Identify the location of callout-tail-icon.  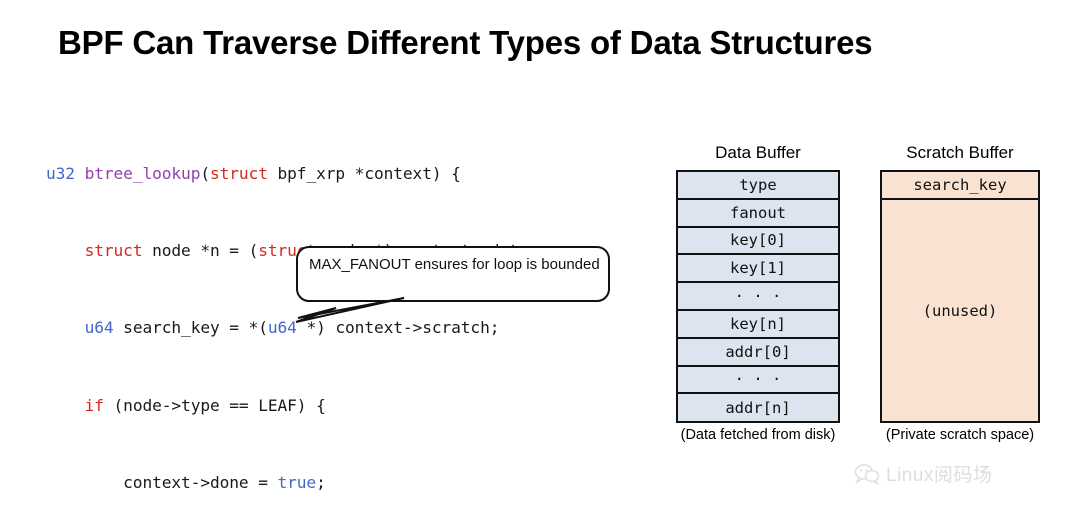
(350, 310).